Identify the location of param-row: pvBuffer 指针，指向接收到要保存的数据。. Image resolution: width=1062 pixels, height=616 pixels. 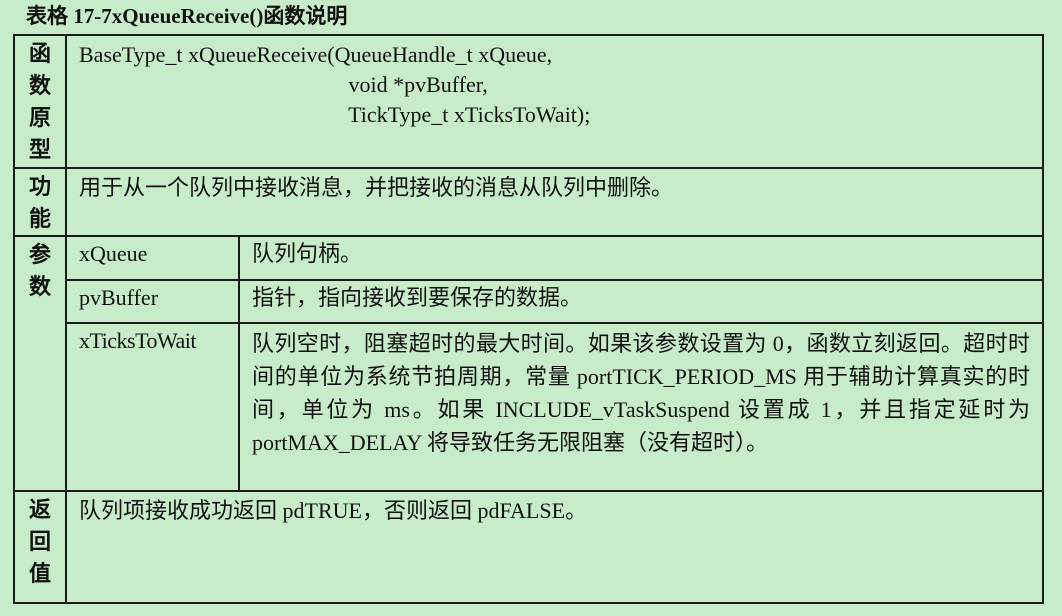
(529, 301).